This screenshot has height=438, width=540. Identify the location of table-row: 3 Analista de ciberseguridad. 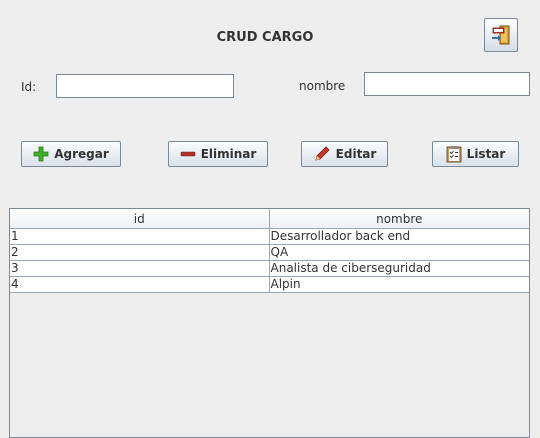
(269, 268).